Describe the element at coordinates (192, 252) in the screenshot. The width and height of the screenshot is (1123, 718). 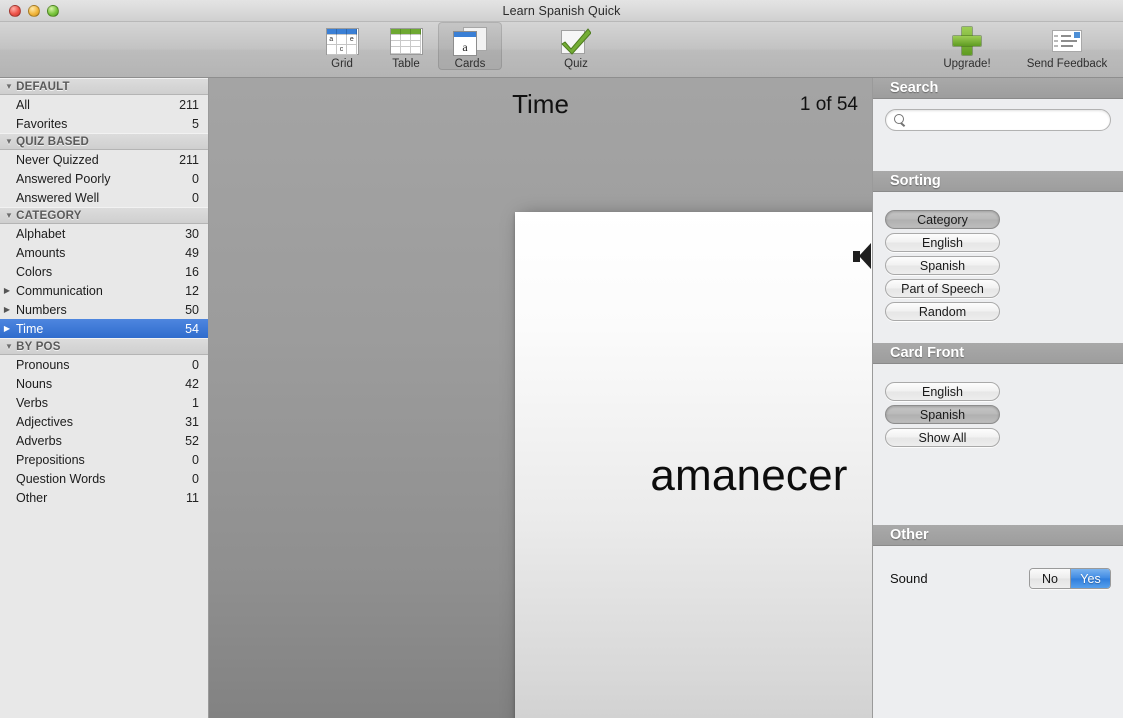
I see `sidebar-item-count: 49` at that location.